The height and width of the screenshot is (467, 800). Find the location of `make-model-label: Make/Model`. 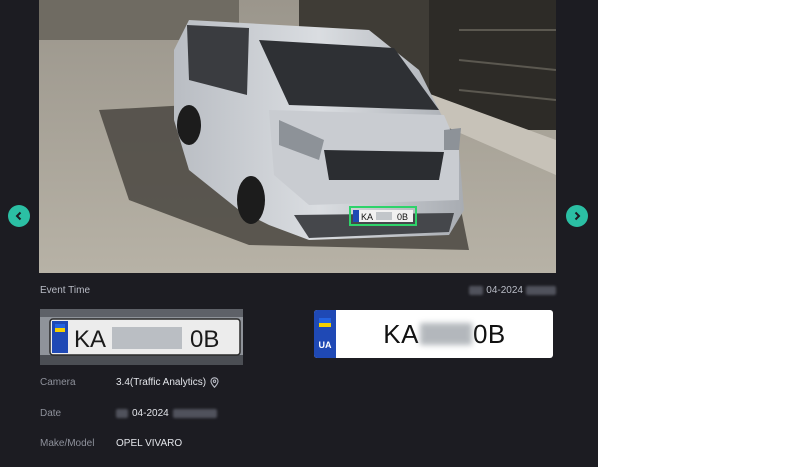

make-model-label: Make/Model is located at coordinates (67, 443).